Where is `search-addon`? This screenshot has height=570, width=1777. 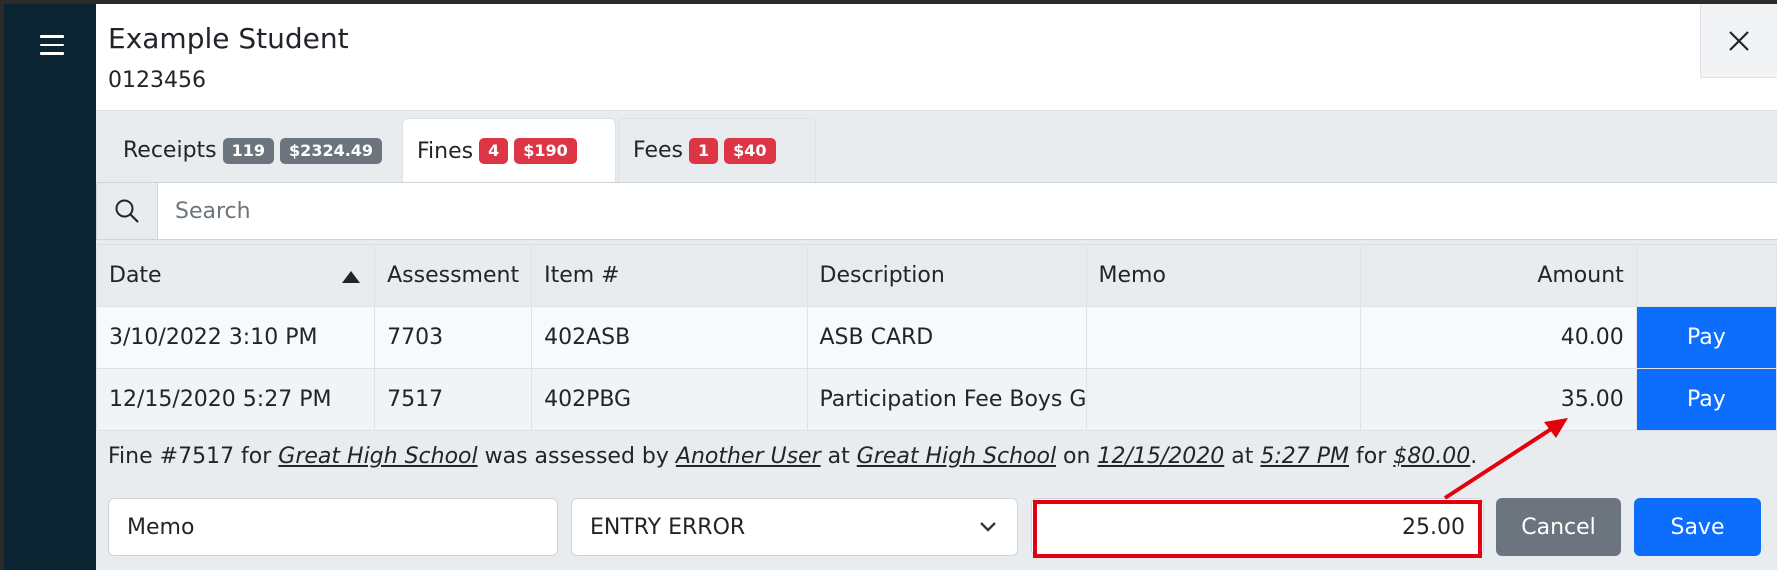
search-addon is located at coordinates (127, 211).